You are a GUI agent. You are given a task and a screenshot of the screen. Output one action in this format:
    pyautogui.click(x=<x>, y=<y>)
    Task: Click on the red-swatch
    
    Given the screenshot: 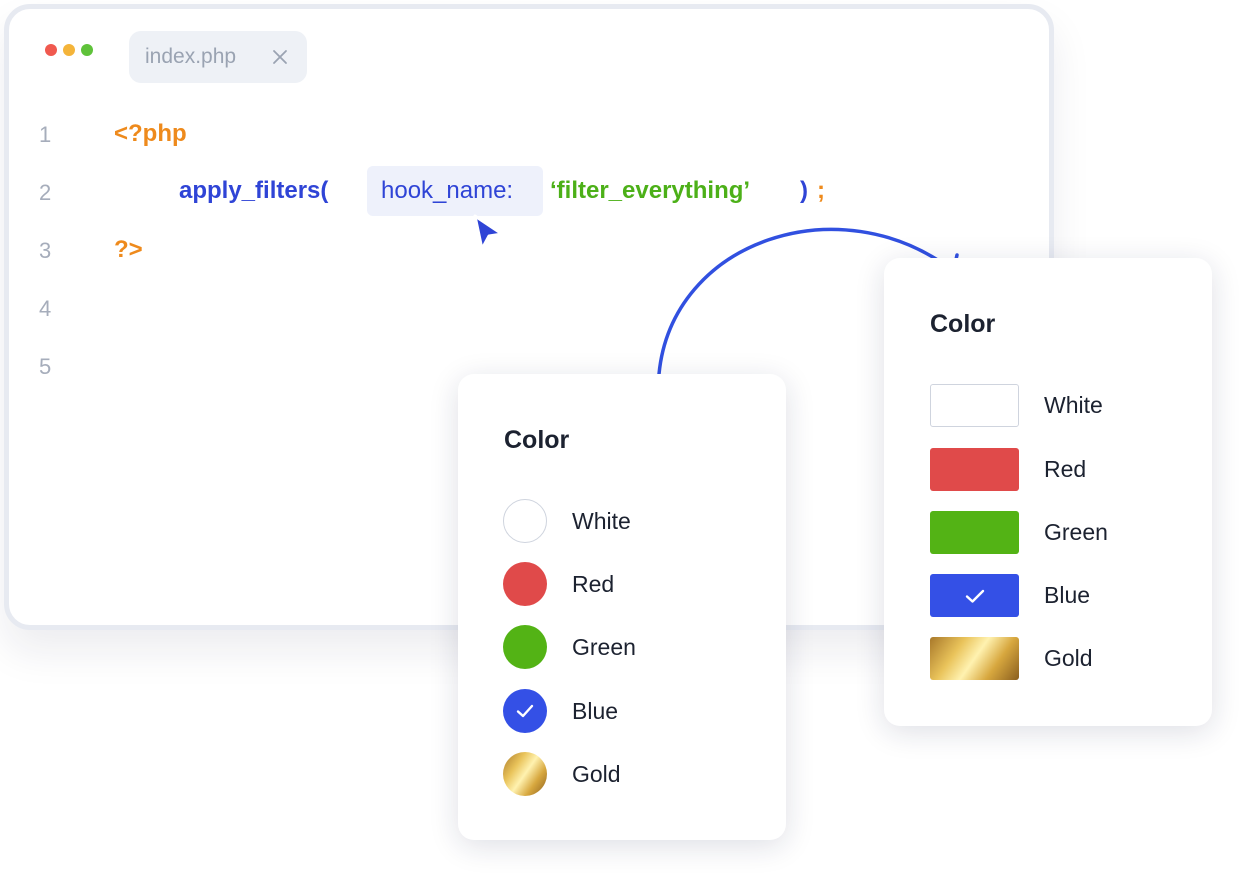 What is the action you would take?
    pyautogui.click(x=974, y=469)
    